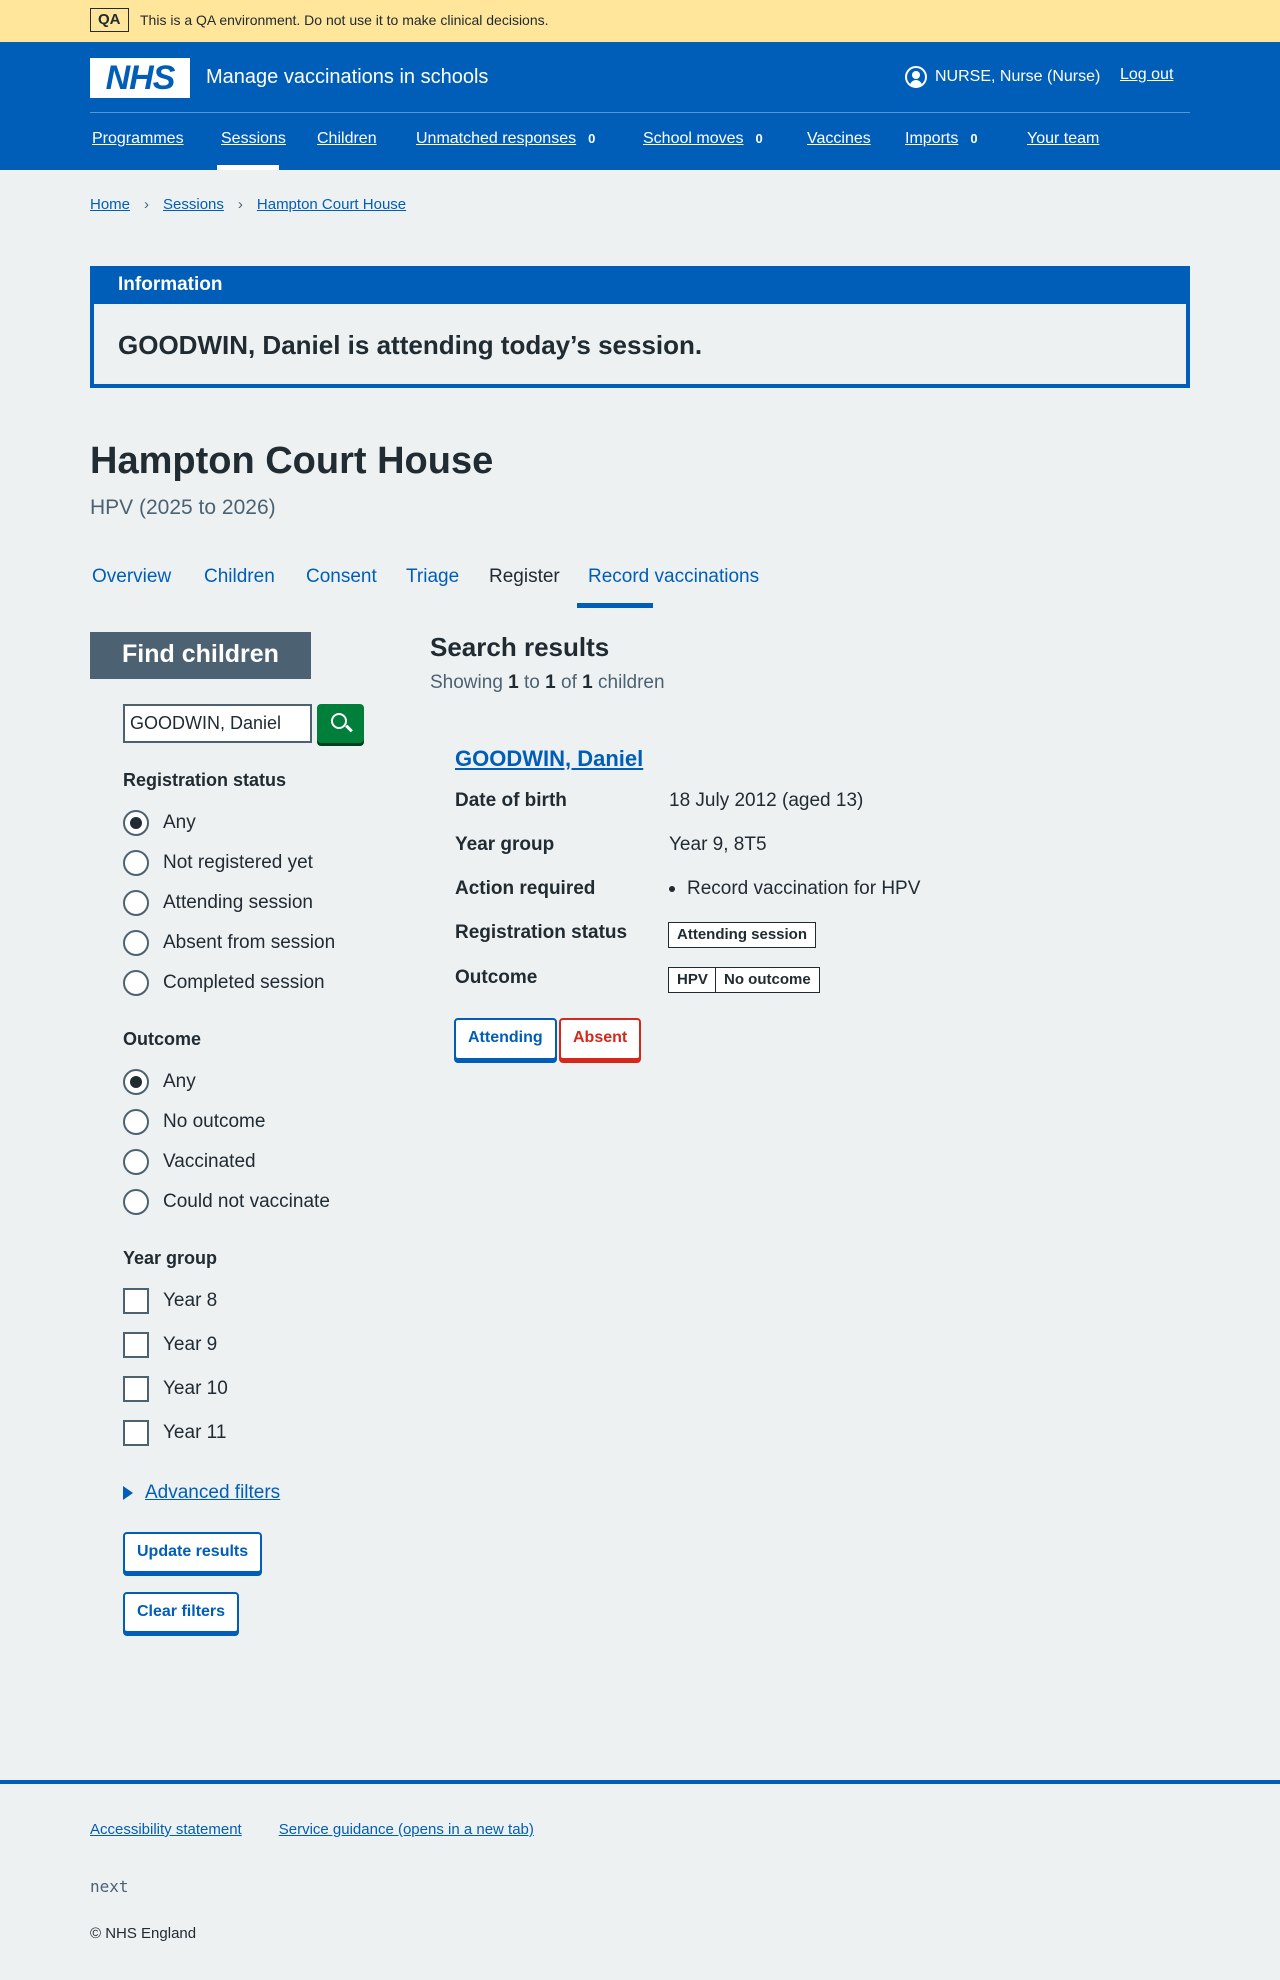  I want to click on search-button, so click(340, 723).